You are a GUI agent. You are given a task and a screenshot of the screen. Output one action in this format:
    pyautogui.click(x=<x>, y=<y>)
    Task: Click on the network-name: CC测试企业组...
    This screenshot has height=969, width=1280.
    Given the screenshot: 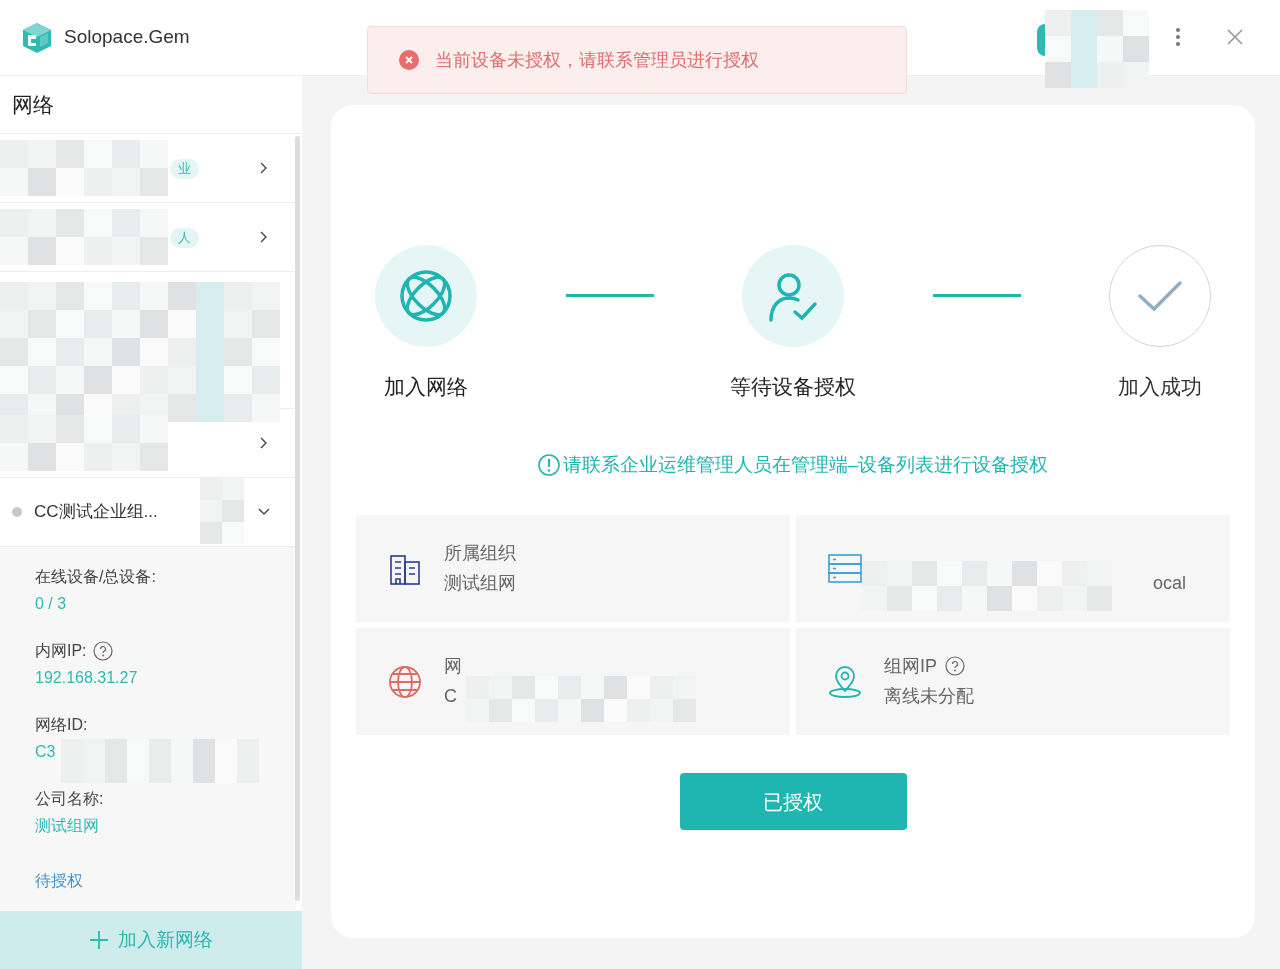 What is the action you would take?
    pyautogui.click(x=96, y=512)
    